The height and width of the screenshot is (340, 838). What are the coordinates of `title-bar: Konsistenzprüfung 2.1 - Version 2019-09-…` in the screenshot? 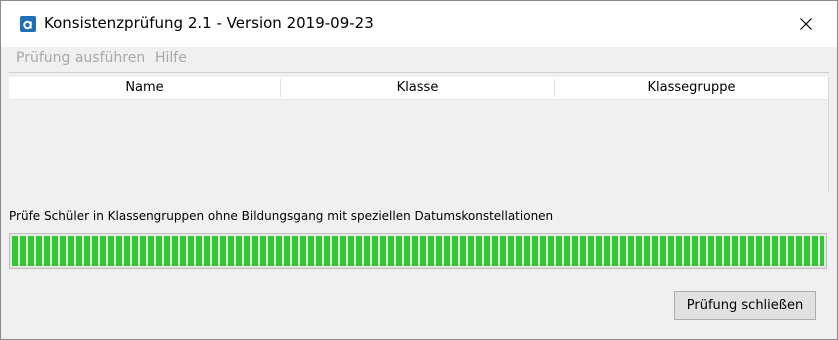 It's located at (419, 24).